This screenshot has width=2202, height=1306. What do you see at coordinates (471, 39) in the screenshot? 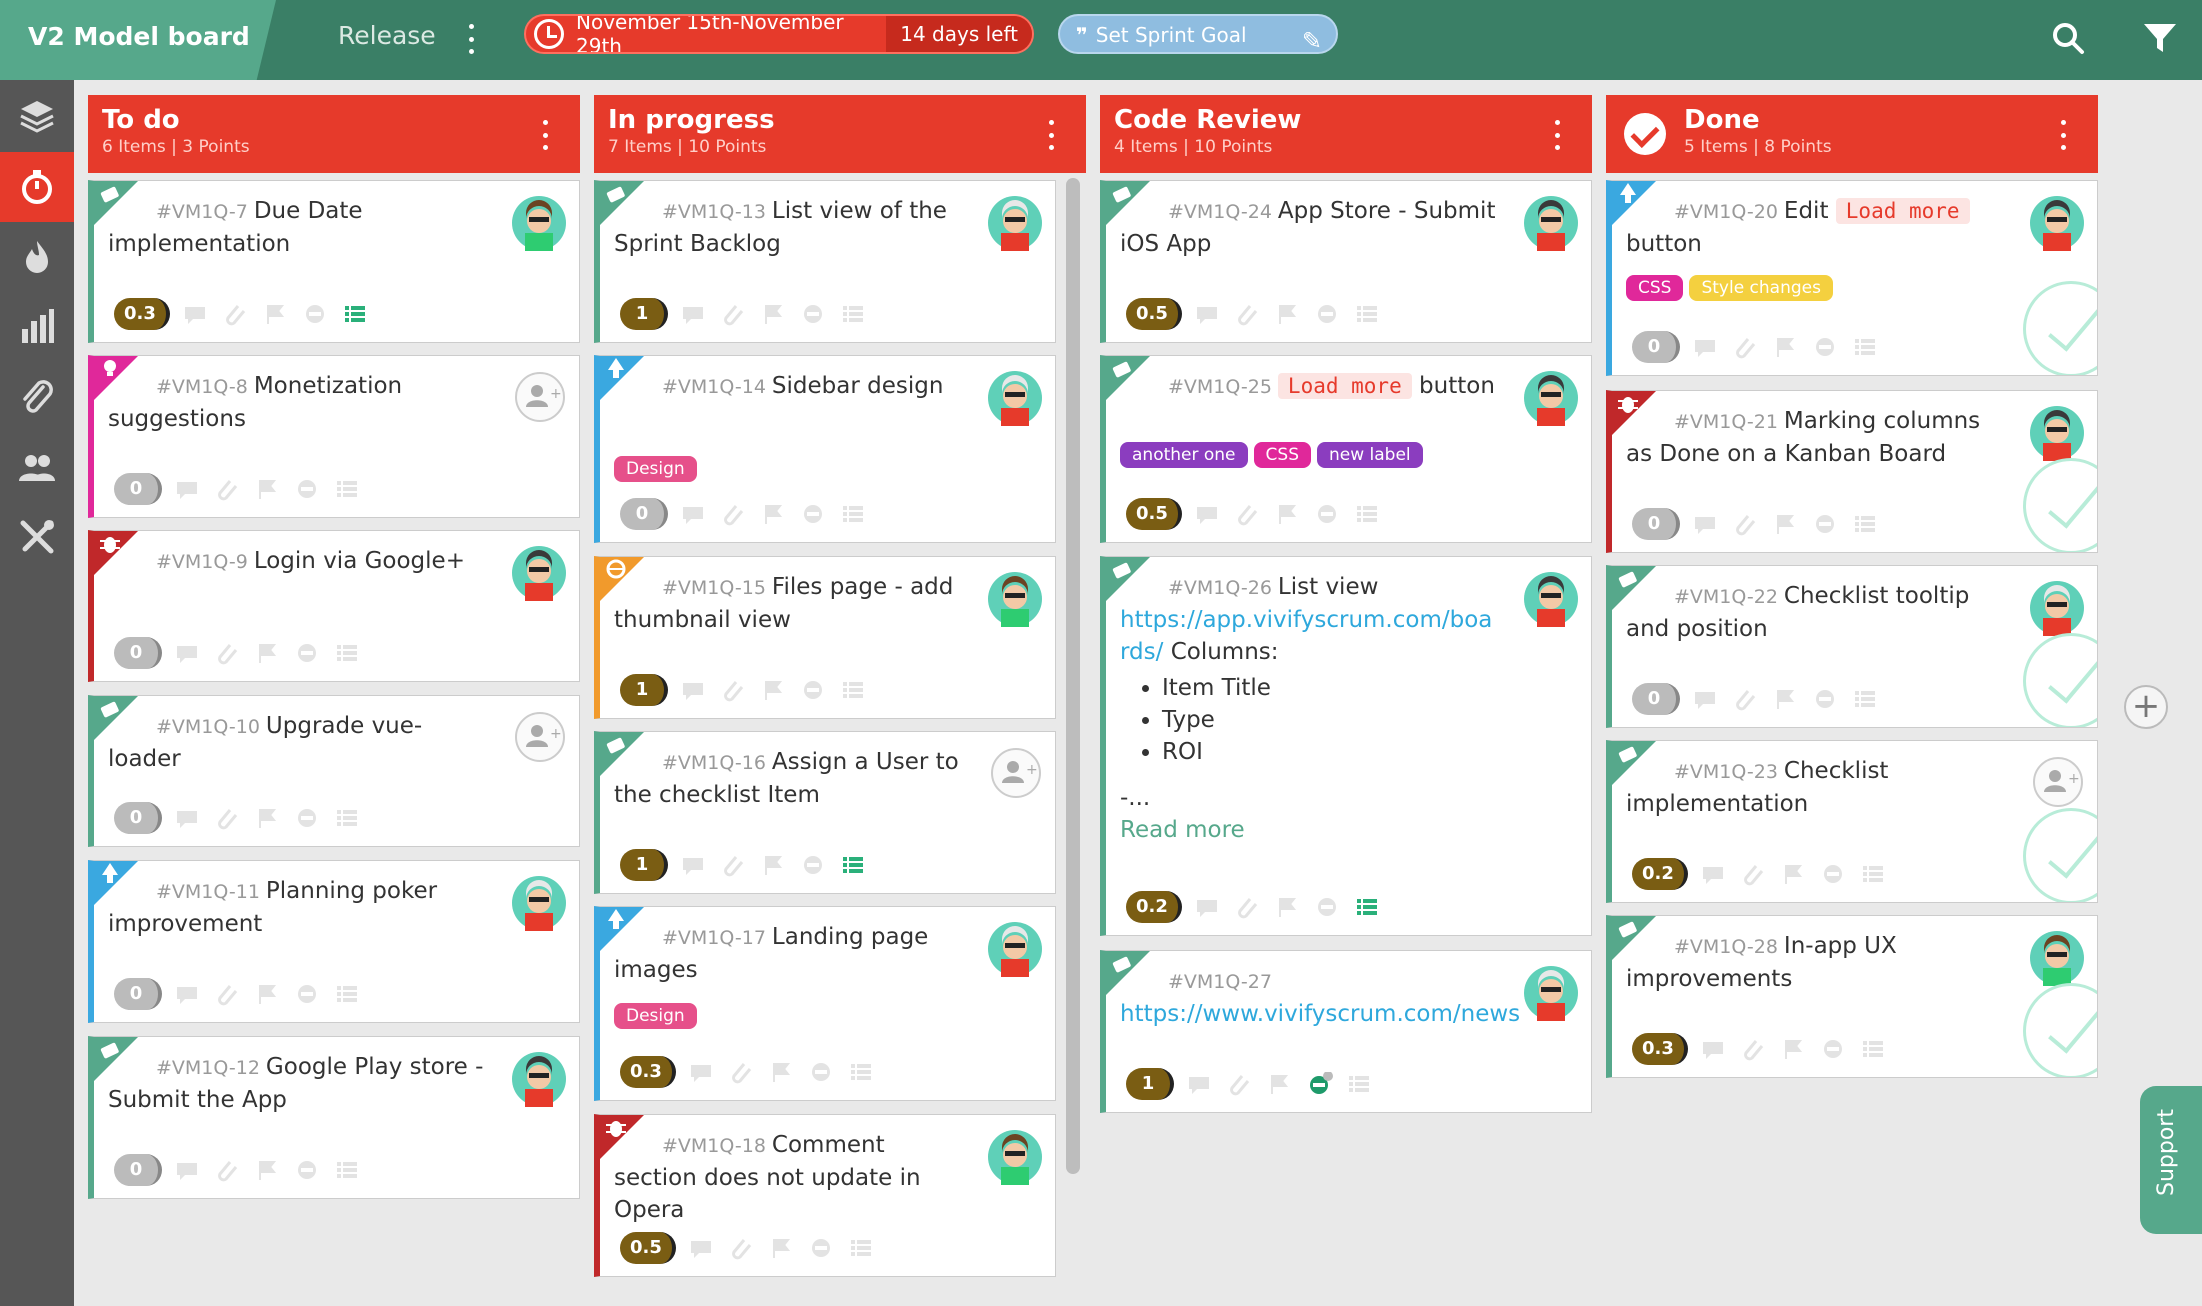
I see `release-menu-icon` at bounding box center [471, 39].